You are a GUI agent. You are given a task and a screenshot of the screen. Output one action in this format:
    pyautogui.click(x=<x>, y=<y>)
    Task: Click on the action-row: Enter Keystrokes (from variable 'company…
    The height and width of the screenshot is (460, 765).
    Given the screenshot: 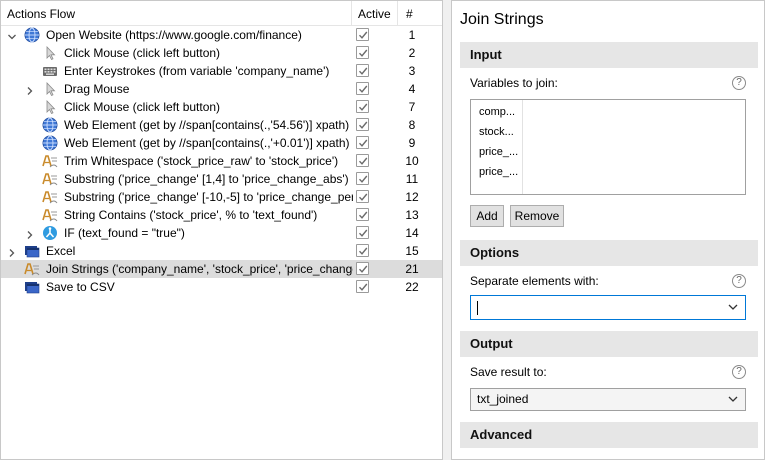 What is the action you would take?
    pyautogui.click(x=221, y=71)
    